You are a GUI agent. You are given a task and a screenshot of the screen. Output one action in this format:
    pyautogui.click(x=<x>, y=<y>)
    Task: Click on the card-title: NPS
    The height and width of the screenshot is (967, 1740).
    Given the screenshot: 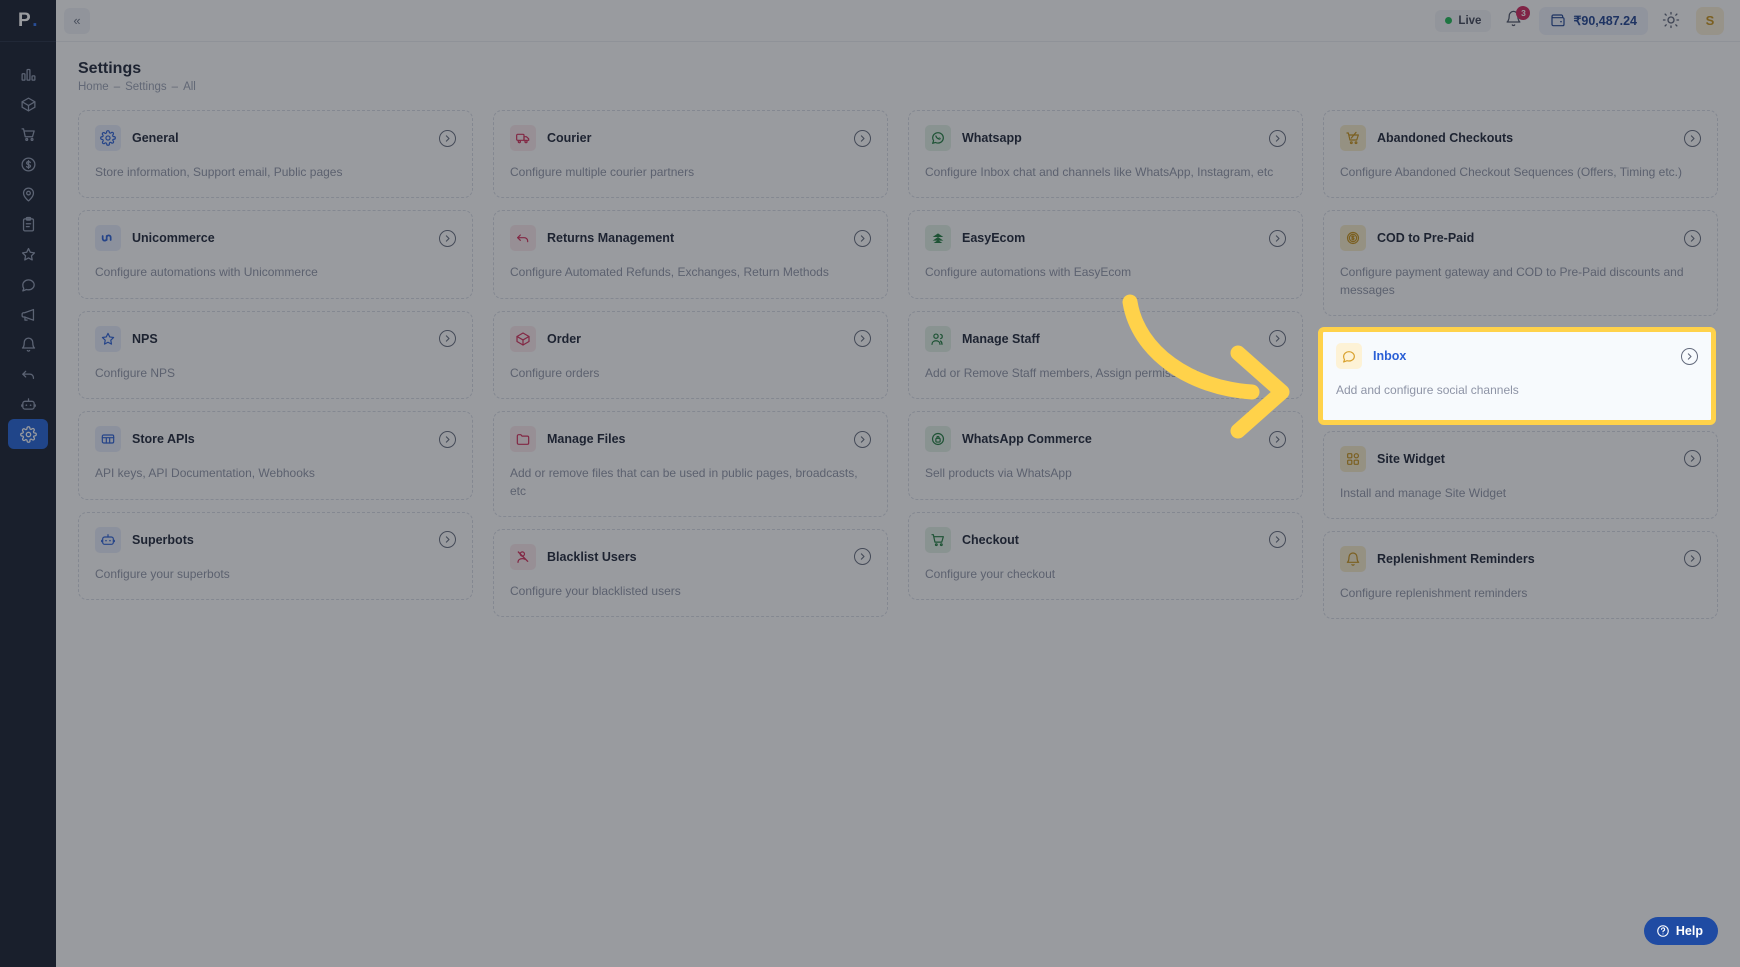 What is the action you would take?
    pyautogui.click(x=145, y=338)
    